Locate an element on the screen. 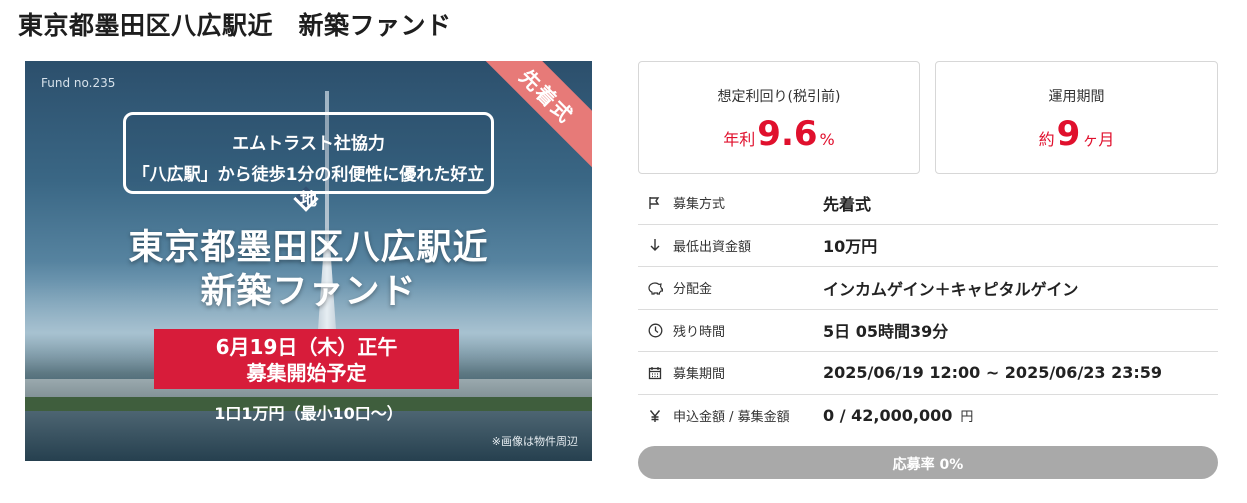 This screenshot has width=1247, height=503. detail-label: 募集期間 is located at coordinates (699, 375).